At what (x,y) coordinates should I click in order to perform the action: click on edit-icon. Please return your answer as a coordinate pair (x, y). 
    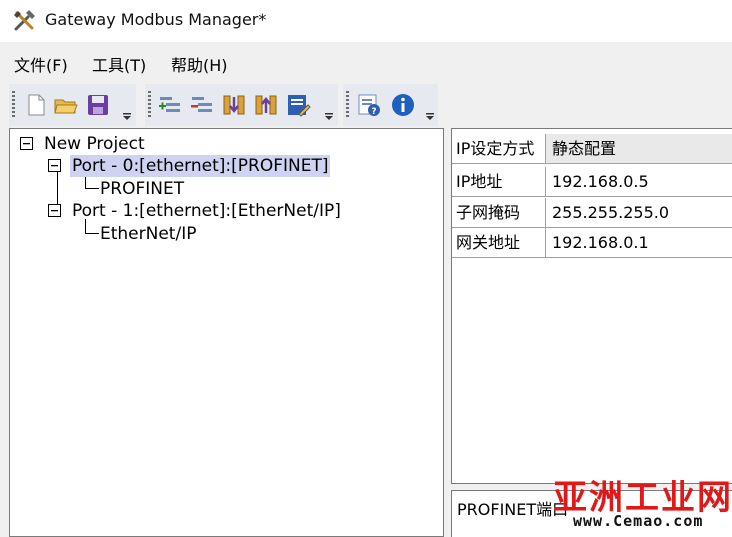
    Looking at the image, I should click on (298, 105).